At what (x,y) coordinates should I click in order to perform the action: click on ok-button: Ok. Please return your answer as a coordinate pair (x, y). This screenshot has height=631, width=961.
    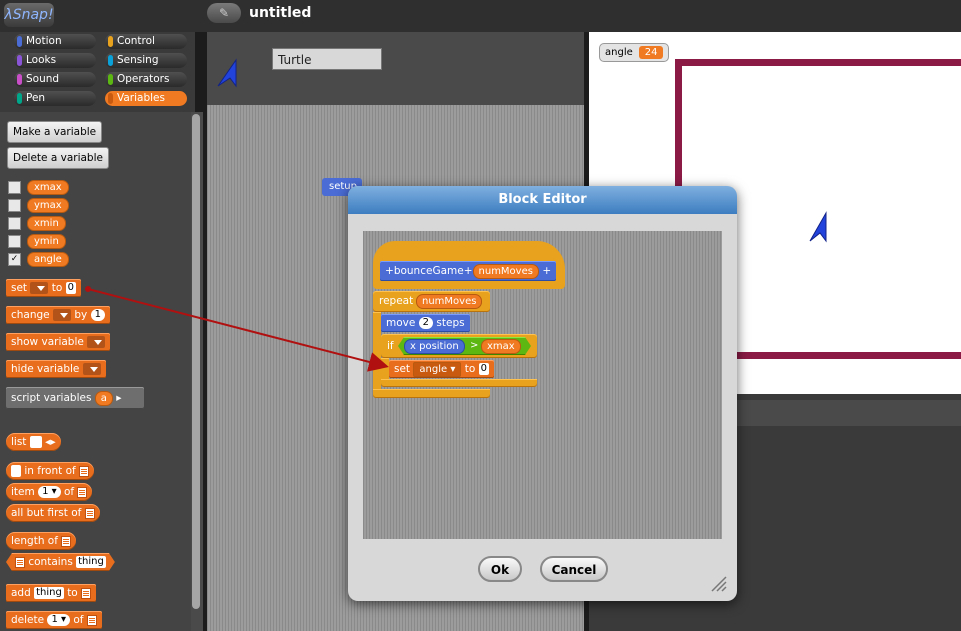
    Looking at the image, I should click on (500, 569).